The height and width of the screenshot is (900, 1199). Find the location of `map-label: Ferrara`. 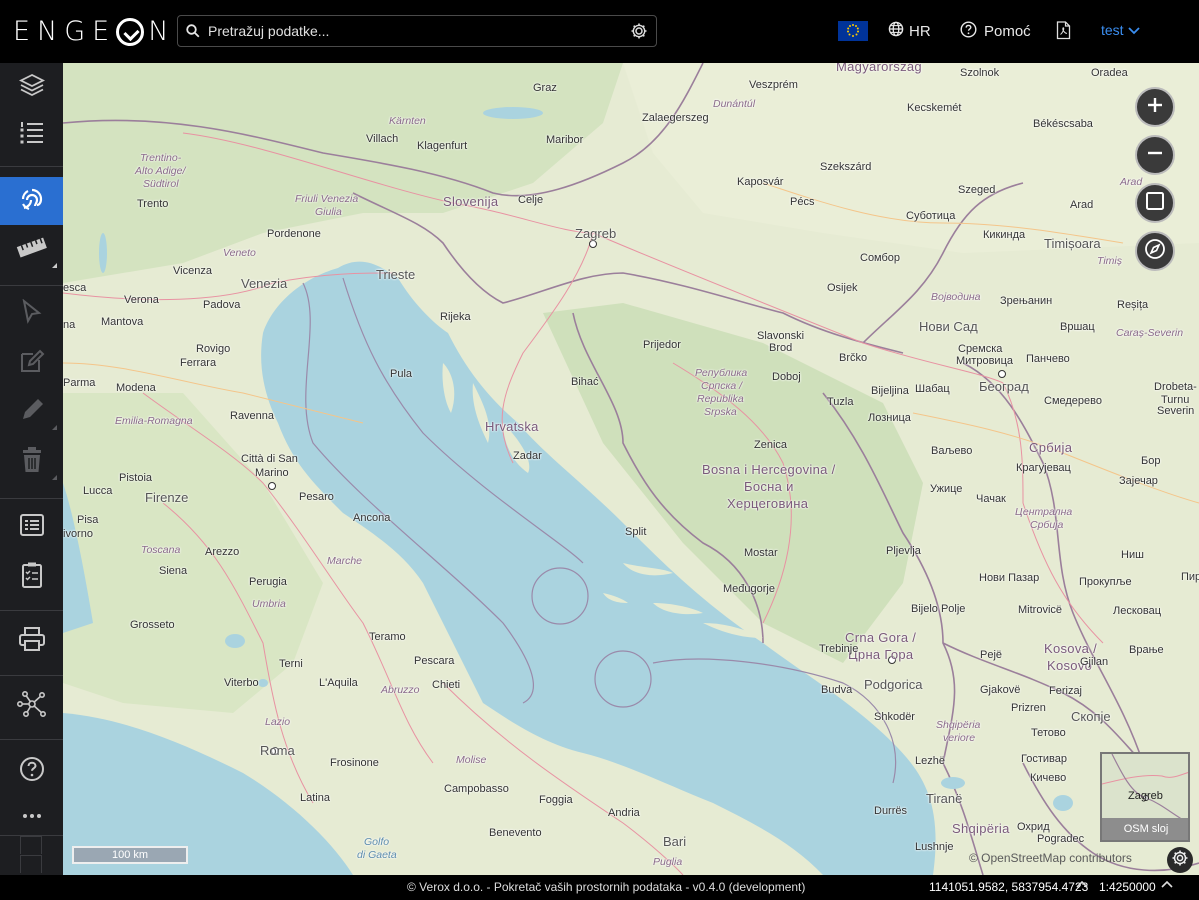

map-label: Ferrara is located at coordinates (198, 363).